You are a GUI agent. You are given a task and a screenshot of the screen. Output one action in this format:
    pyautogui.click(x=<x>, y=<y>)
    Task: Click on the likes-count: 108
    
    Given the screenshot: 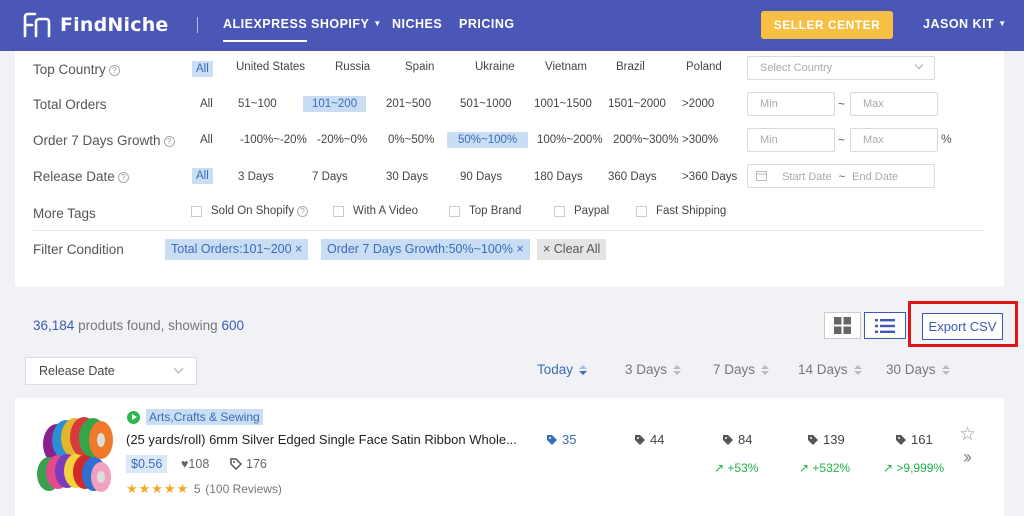 What is the action you would take?
    pyautogui.click(x=199, y=464)
    